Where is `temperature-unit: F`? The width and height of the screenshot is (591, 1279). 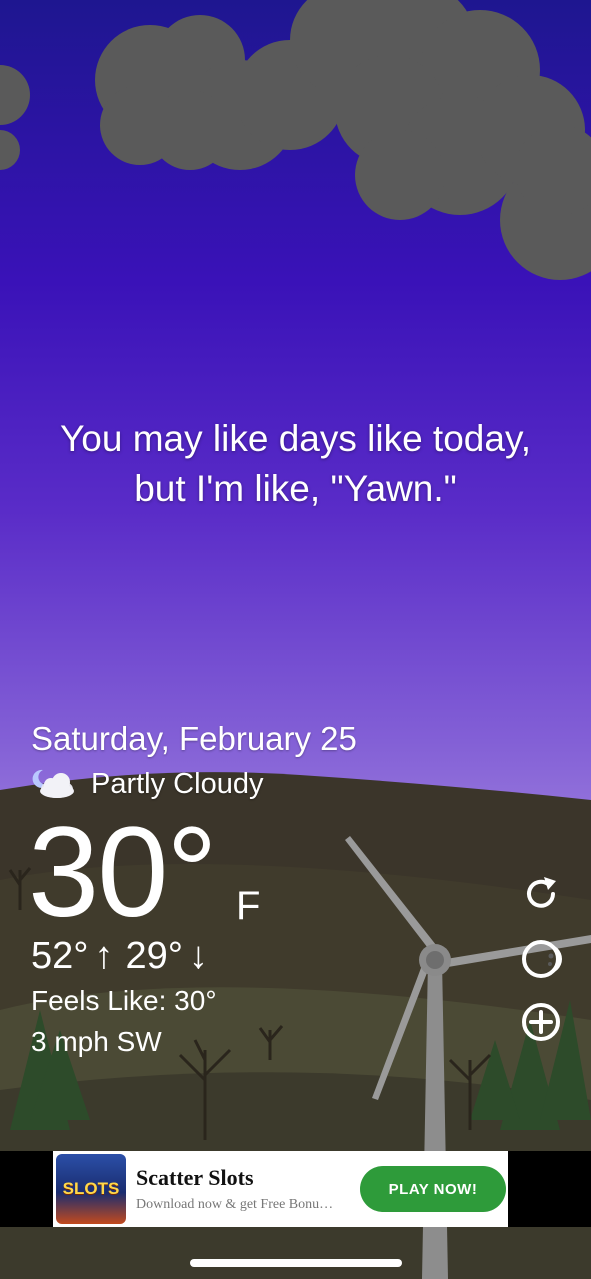
temperature-unit: F is located at coordinates (248, 906).